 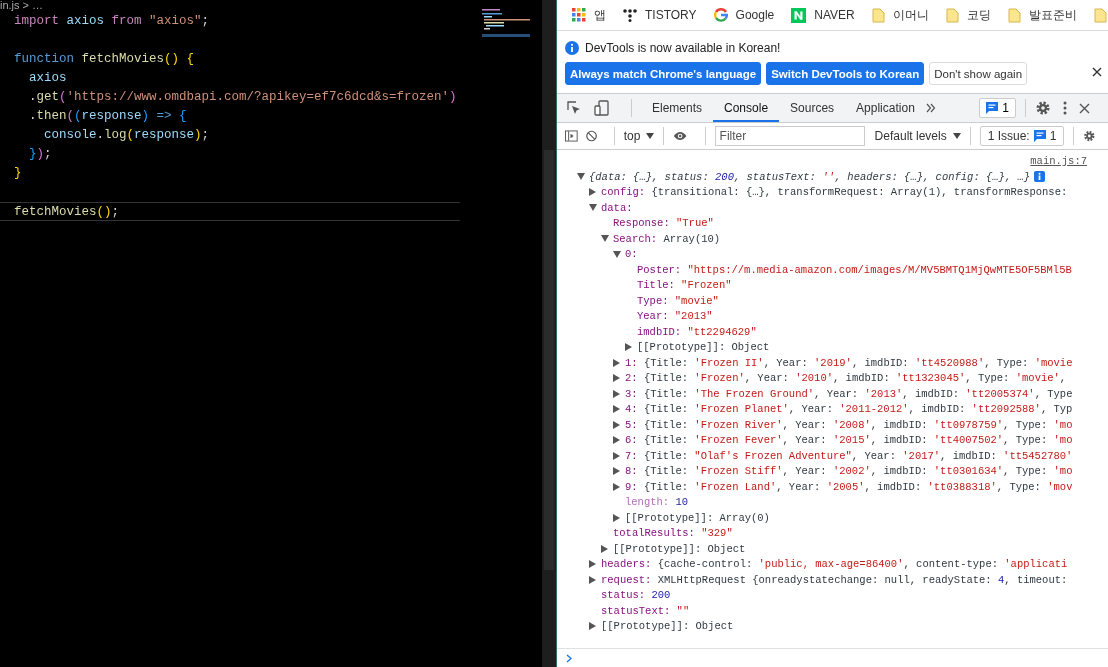 I want to click on object-property: Title: "Frozen", so click(x=684, y=285).